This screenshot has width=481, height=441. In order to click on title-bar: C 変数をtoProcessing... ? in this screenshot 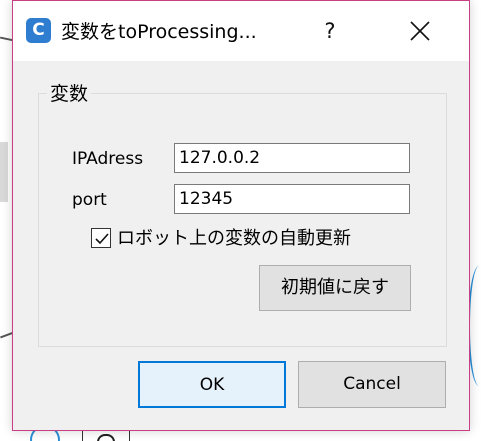, I will do `click(241, 31)`.